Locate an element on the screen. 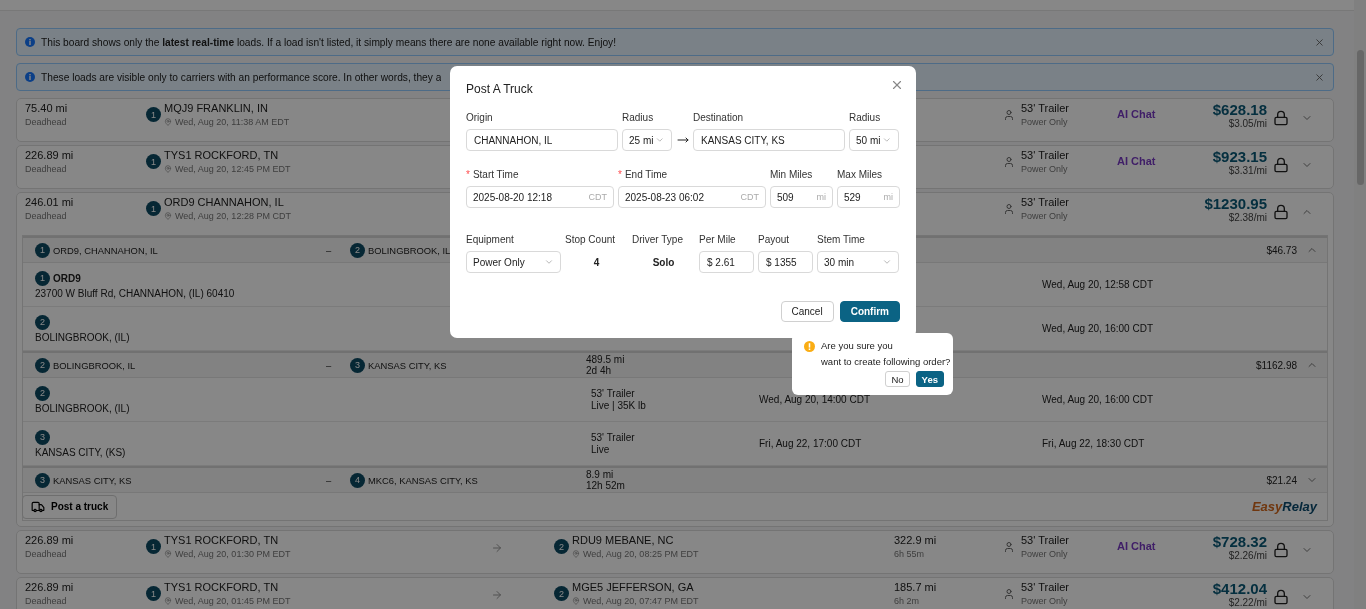  stop-load-type: Live | 35K lb is located at coordinates (619, 405).